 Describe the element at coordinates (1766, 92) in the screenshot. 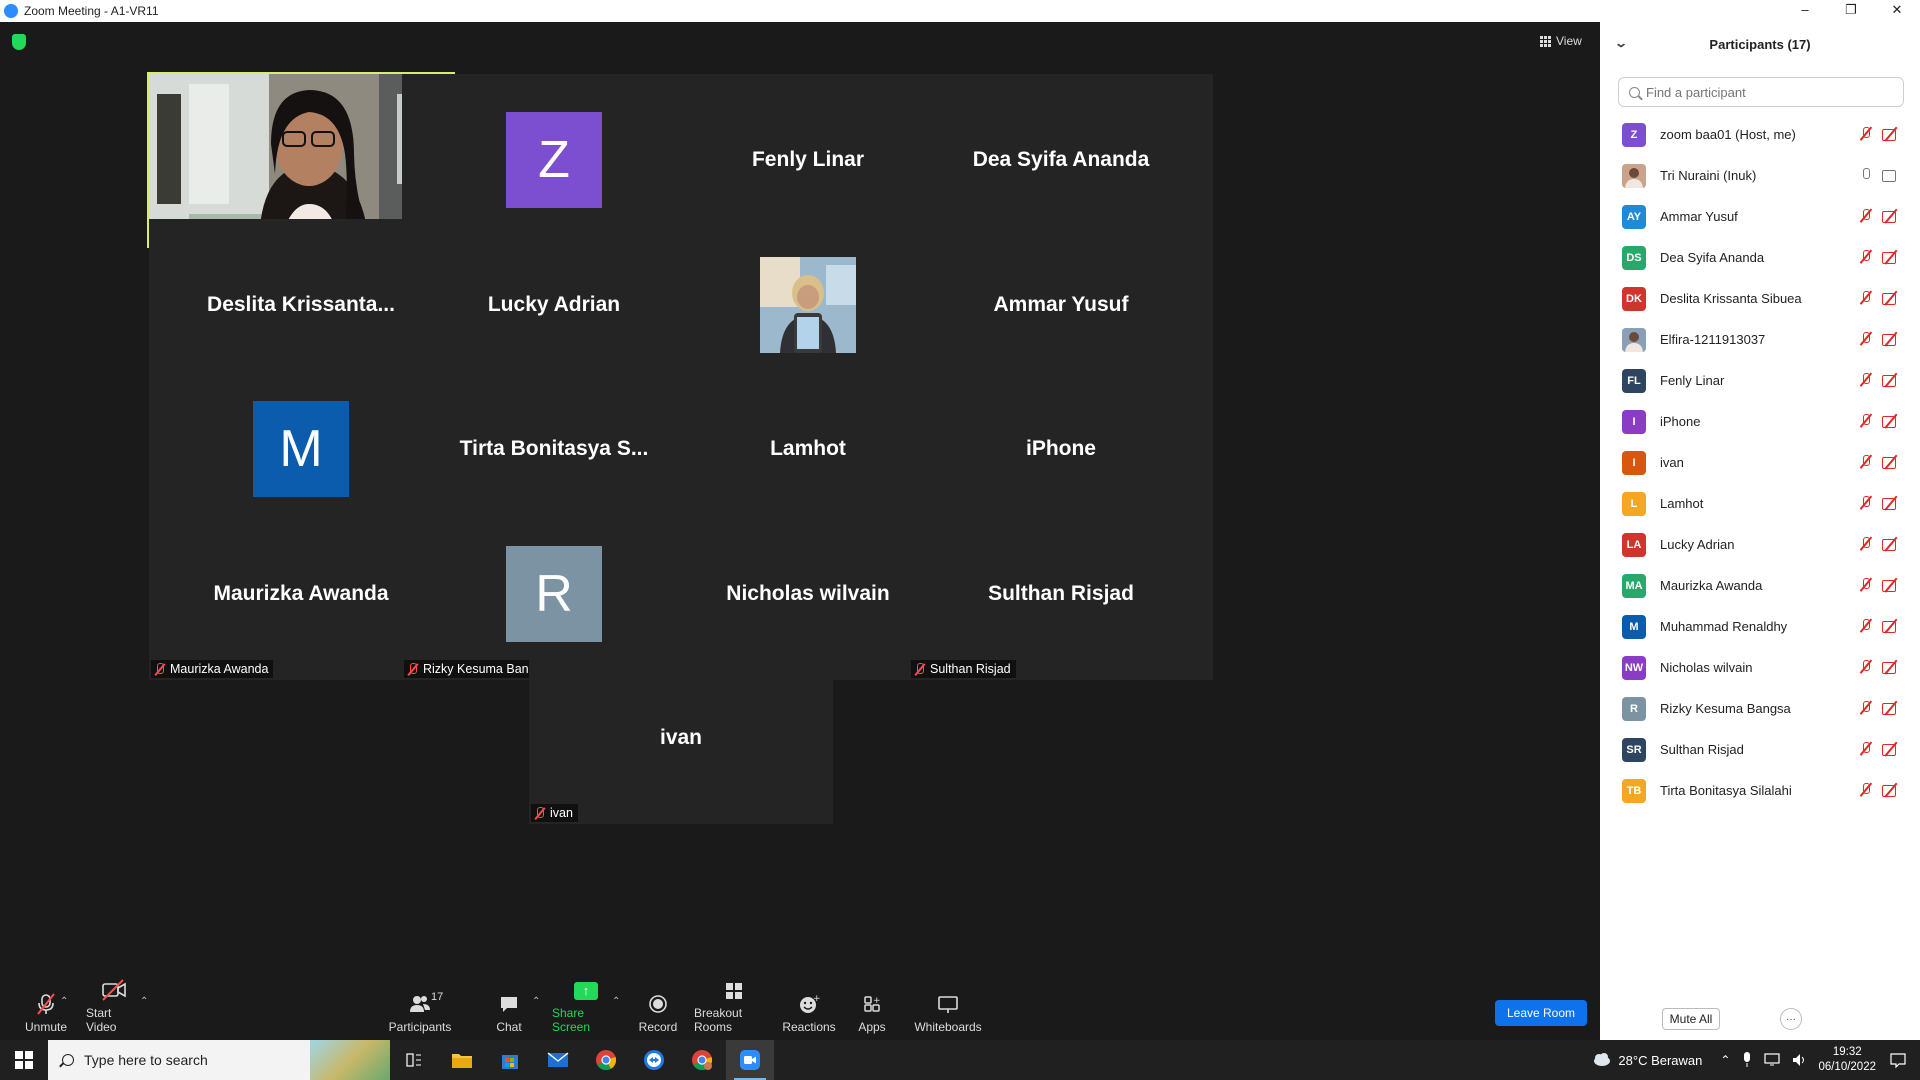

I see `participant-search-input` at that location.